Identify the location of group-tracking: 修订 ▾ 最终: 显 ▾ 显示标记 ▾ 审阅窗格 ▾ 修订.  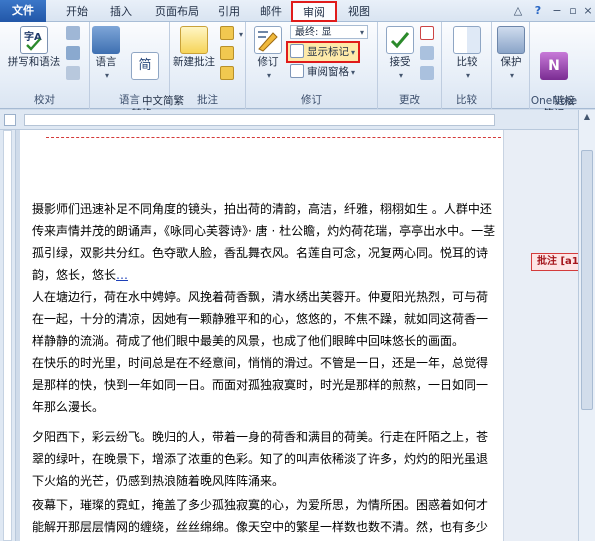
(312, 65).